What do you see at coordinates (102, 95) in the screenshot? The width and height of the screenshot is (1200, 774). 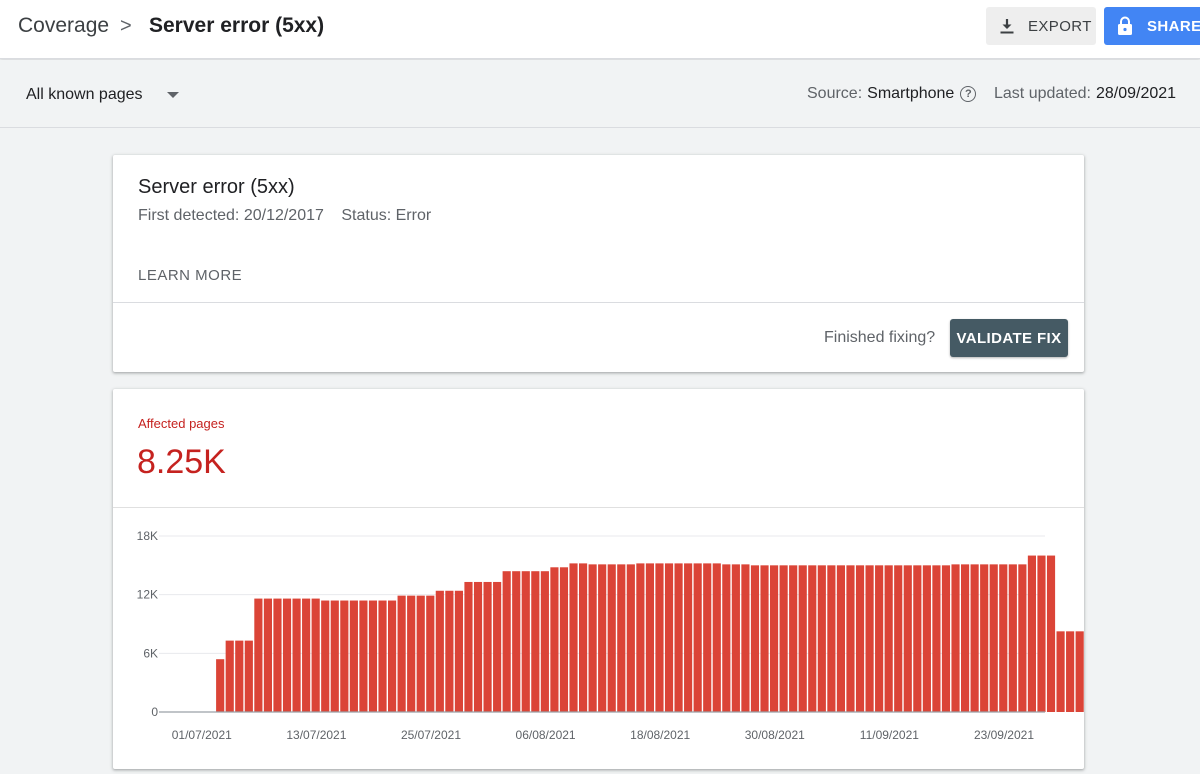 I see `pages-filter-dropdown: All known pages` at bounding box center [102, 95].